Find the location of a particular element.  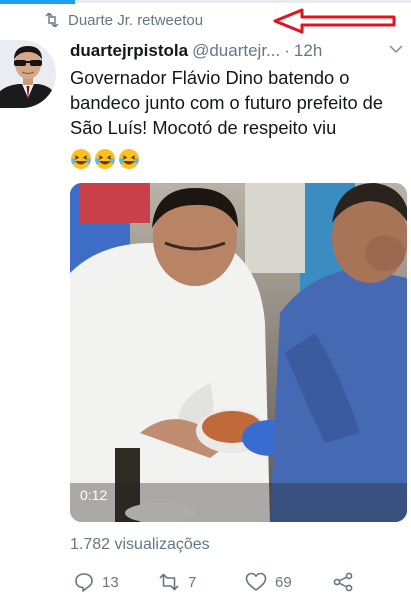

avatar-image is located at coordinates (28, 74).